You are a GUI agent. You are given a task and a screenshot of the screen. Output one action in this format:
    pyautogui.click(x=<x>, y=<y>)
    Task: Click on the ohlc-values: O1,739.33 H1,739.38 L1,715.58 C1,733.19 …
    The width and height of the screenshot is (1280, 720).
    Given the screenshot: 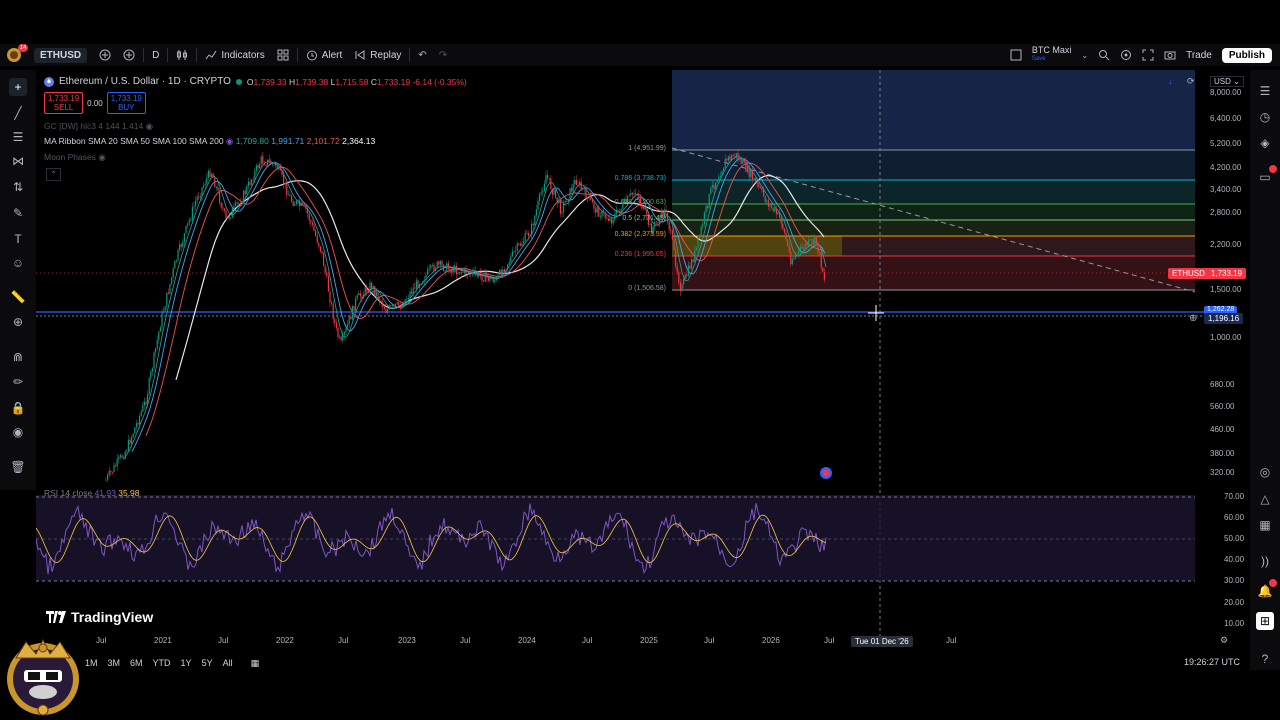 What is the action you would take?
    pyautogui.click(x=356, y=81)
    